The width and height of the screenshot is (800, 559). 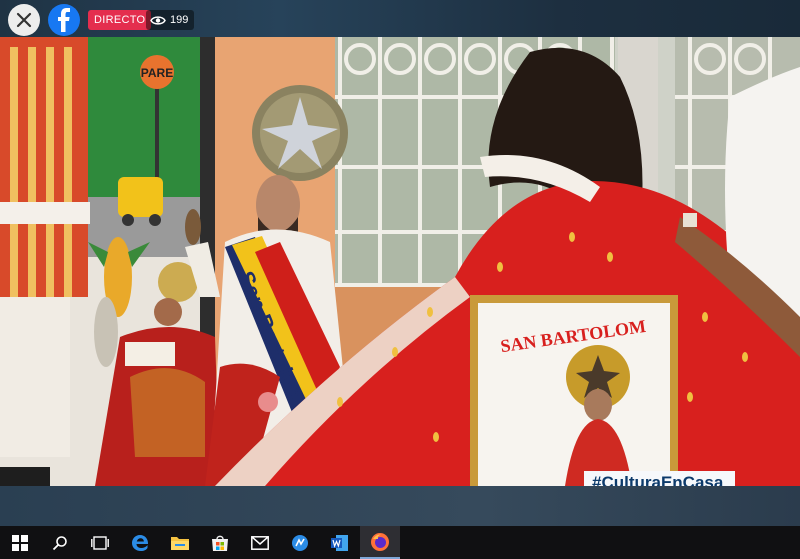 I want to click on video-footer-strip, so click(x=400, y=506).